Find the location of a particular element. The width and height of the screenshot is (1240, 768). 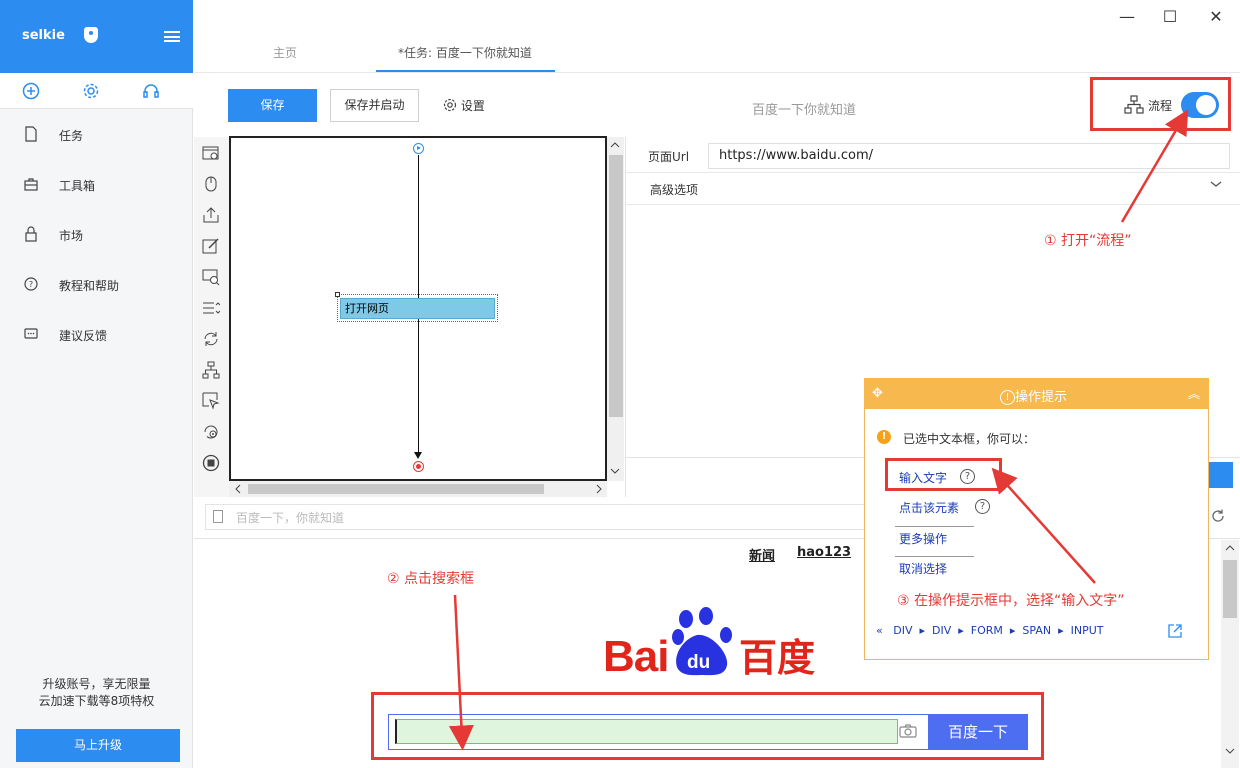

sidebar-toolbar is located at coordinates (96, 91).